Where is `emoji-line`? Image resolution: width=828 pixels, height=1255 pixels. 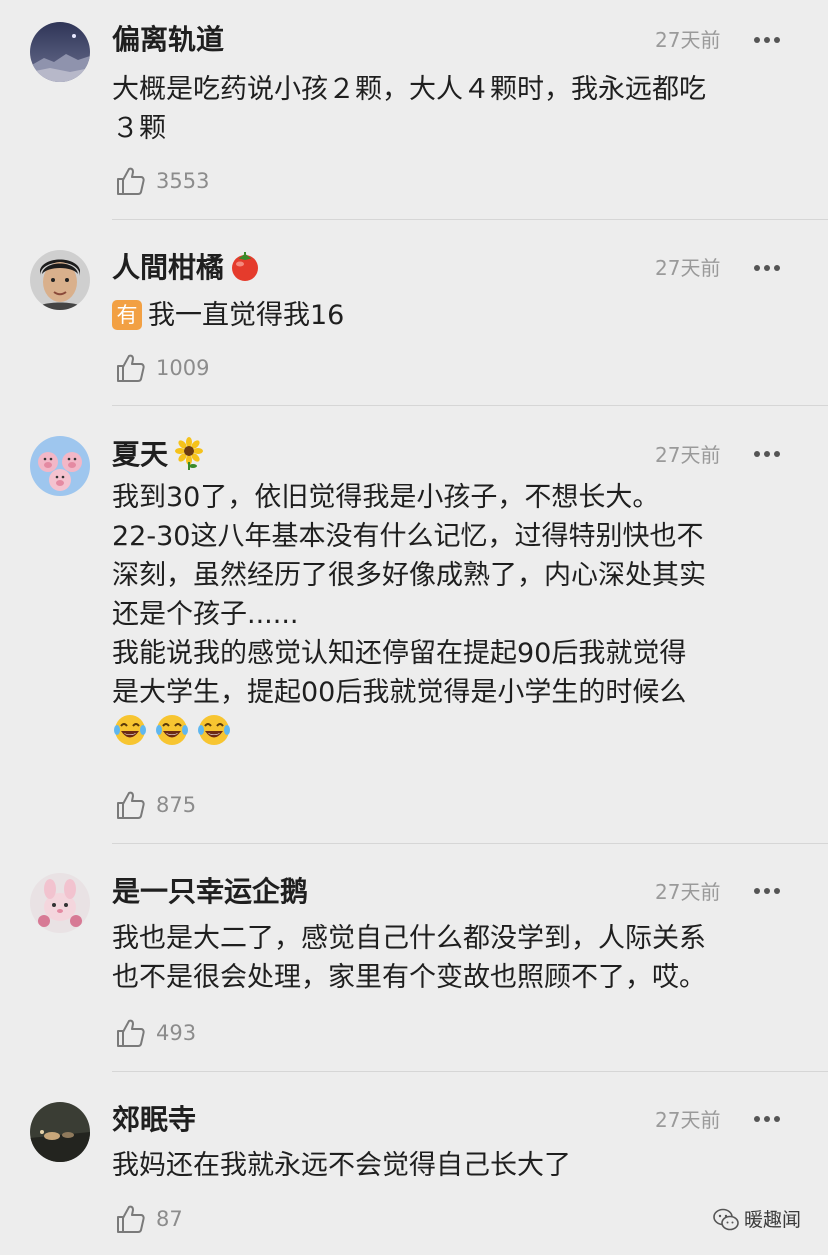 emoji-line is located at coordinates (457, 732).